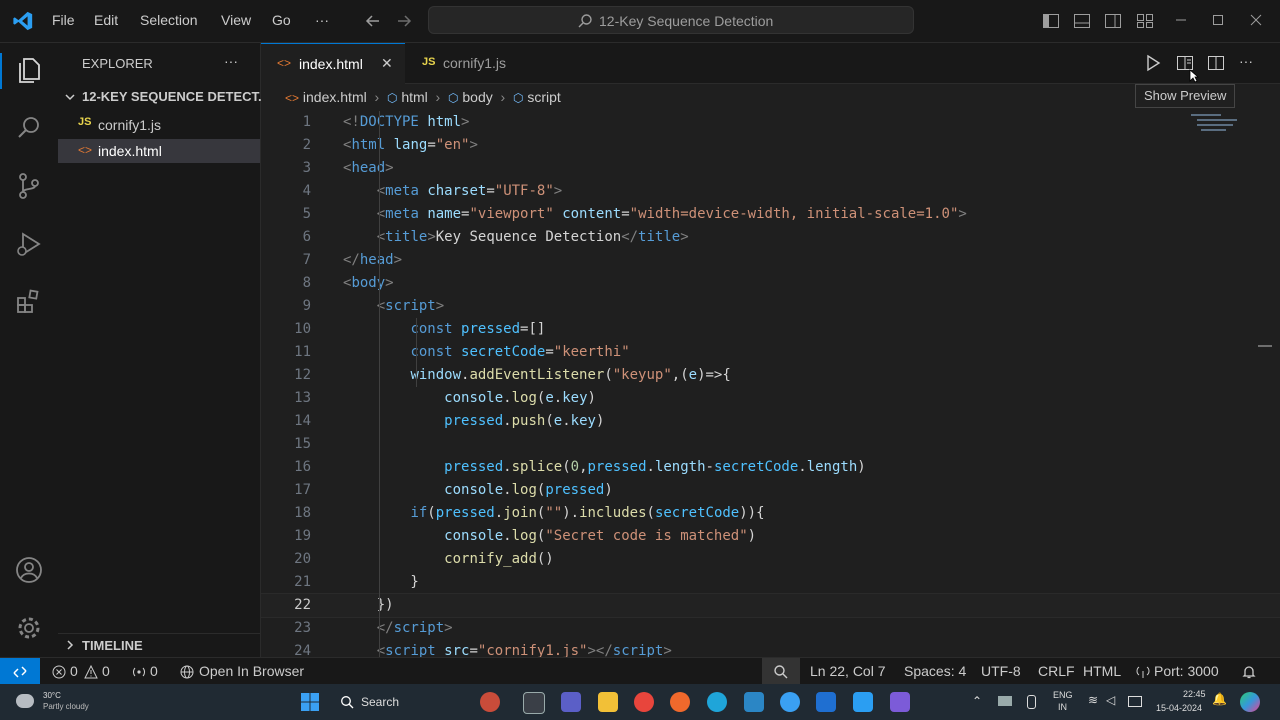 The image size is (1280, 720). I want to click on code-line: 7 </head>, so click(770, 260).